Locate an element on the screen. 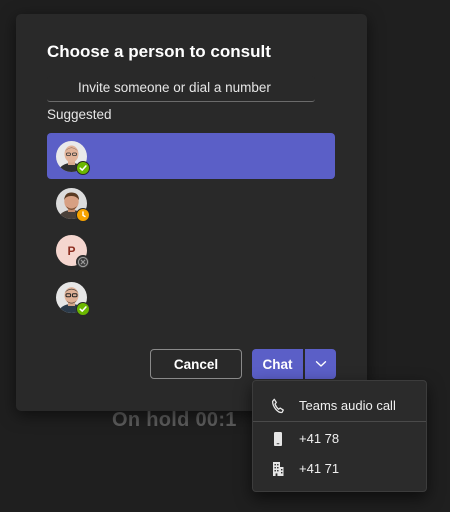  suggested-person-3: P is located at coordinates (191, 250).